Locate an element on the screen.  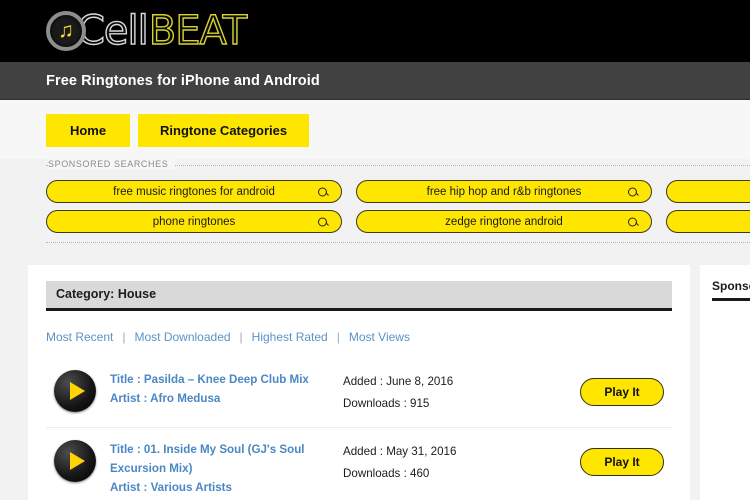
sort-option-highest-rated: Highest Rated is located at coordinates (290, 337).